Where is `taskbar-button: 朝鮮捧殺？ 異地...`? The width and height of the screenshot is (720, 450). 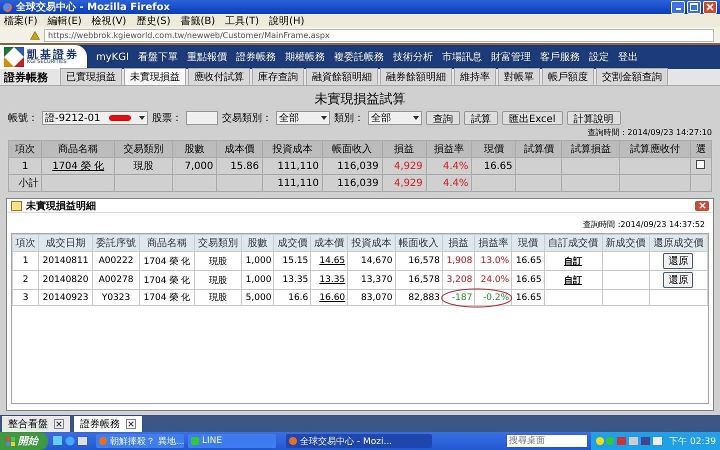 taskbar-button: 朝鮮捧殺？ 異地... is located at coordinates (140, 441).